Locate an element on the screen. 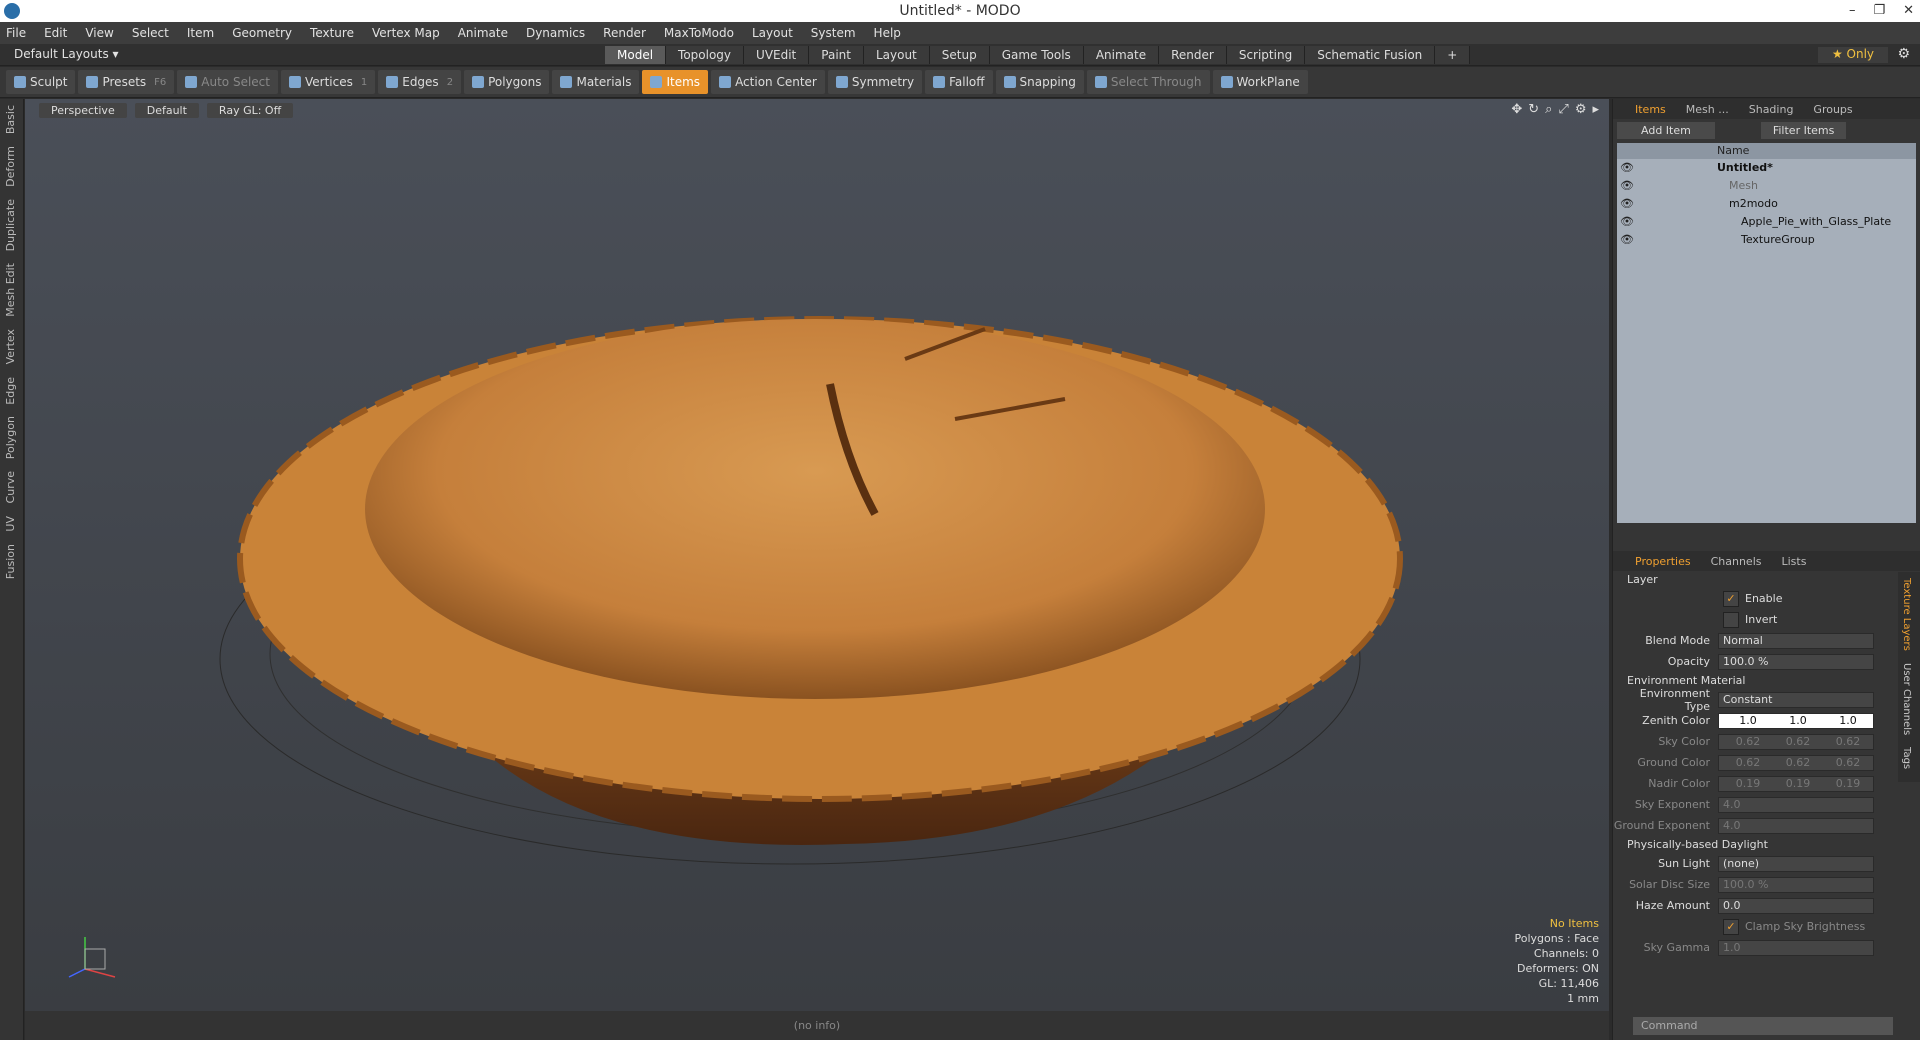 This screenshot has width=1920, height=1040. menu-layout: Layout is located at coordinates (772, 33).